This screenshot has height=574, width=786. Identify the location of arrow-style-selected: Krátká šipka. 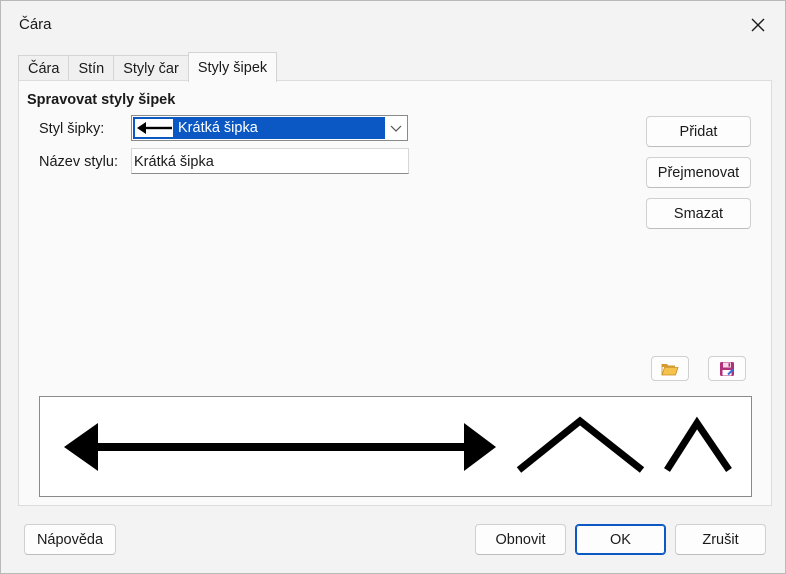
(259, 128).